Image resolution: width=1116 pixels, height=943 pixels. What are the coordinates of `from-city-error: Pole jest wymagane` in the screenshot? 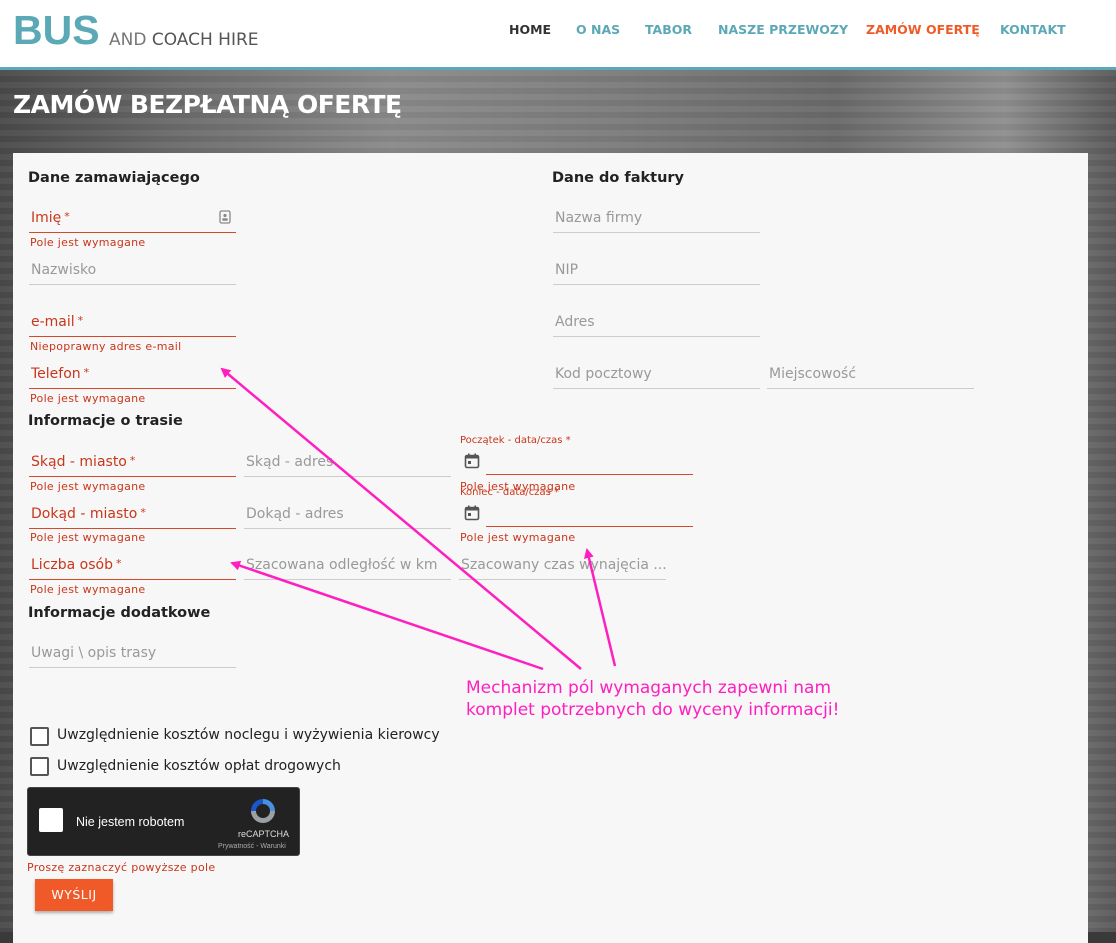 It's located at (88, 486).